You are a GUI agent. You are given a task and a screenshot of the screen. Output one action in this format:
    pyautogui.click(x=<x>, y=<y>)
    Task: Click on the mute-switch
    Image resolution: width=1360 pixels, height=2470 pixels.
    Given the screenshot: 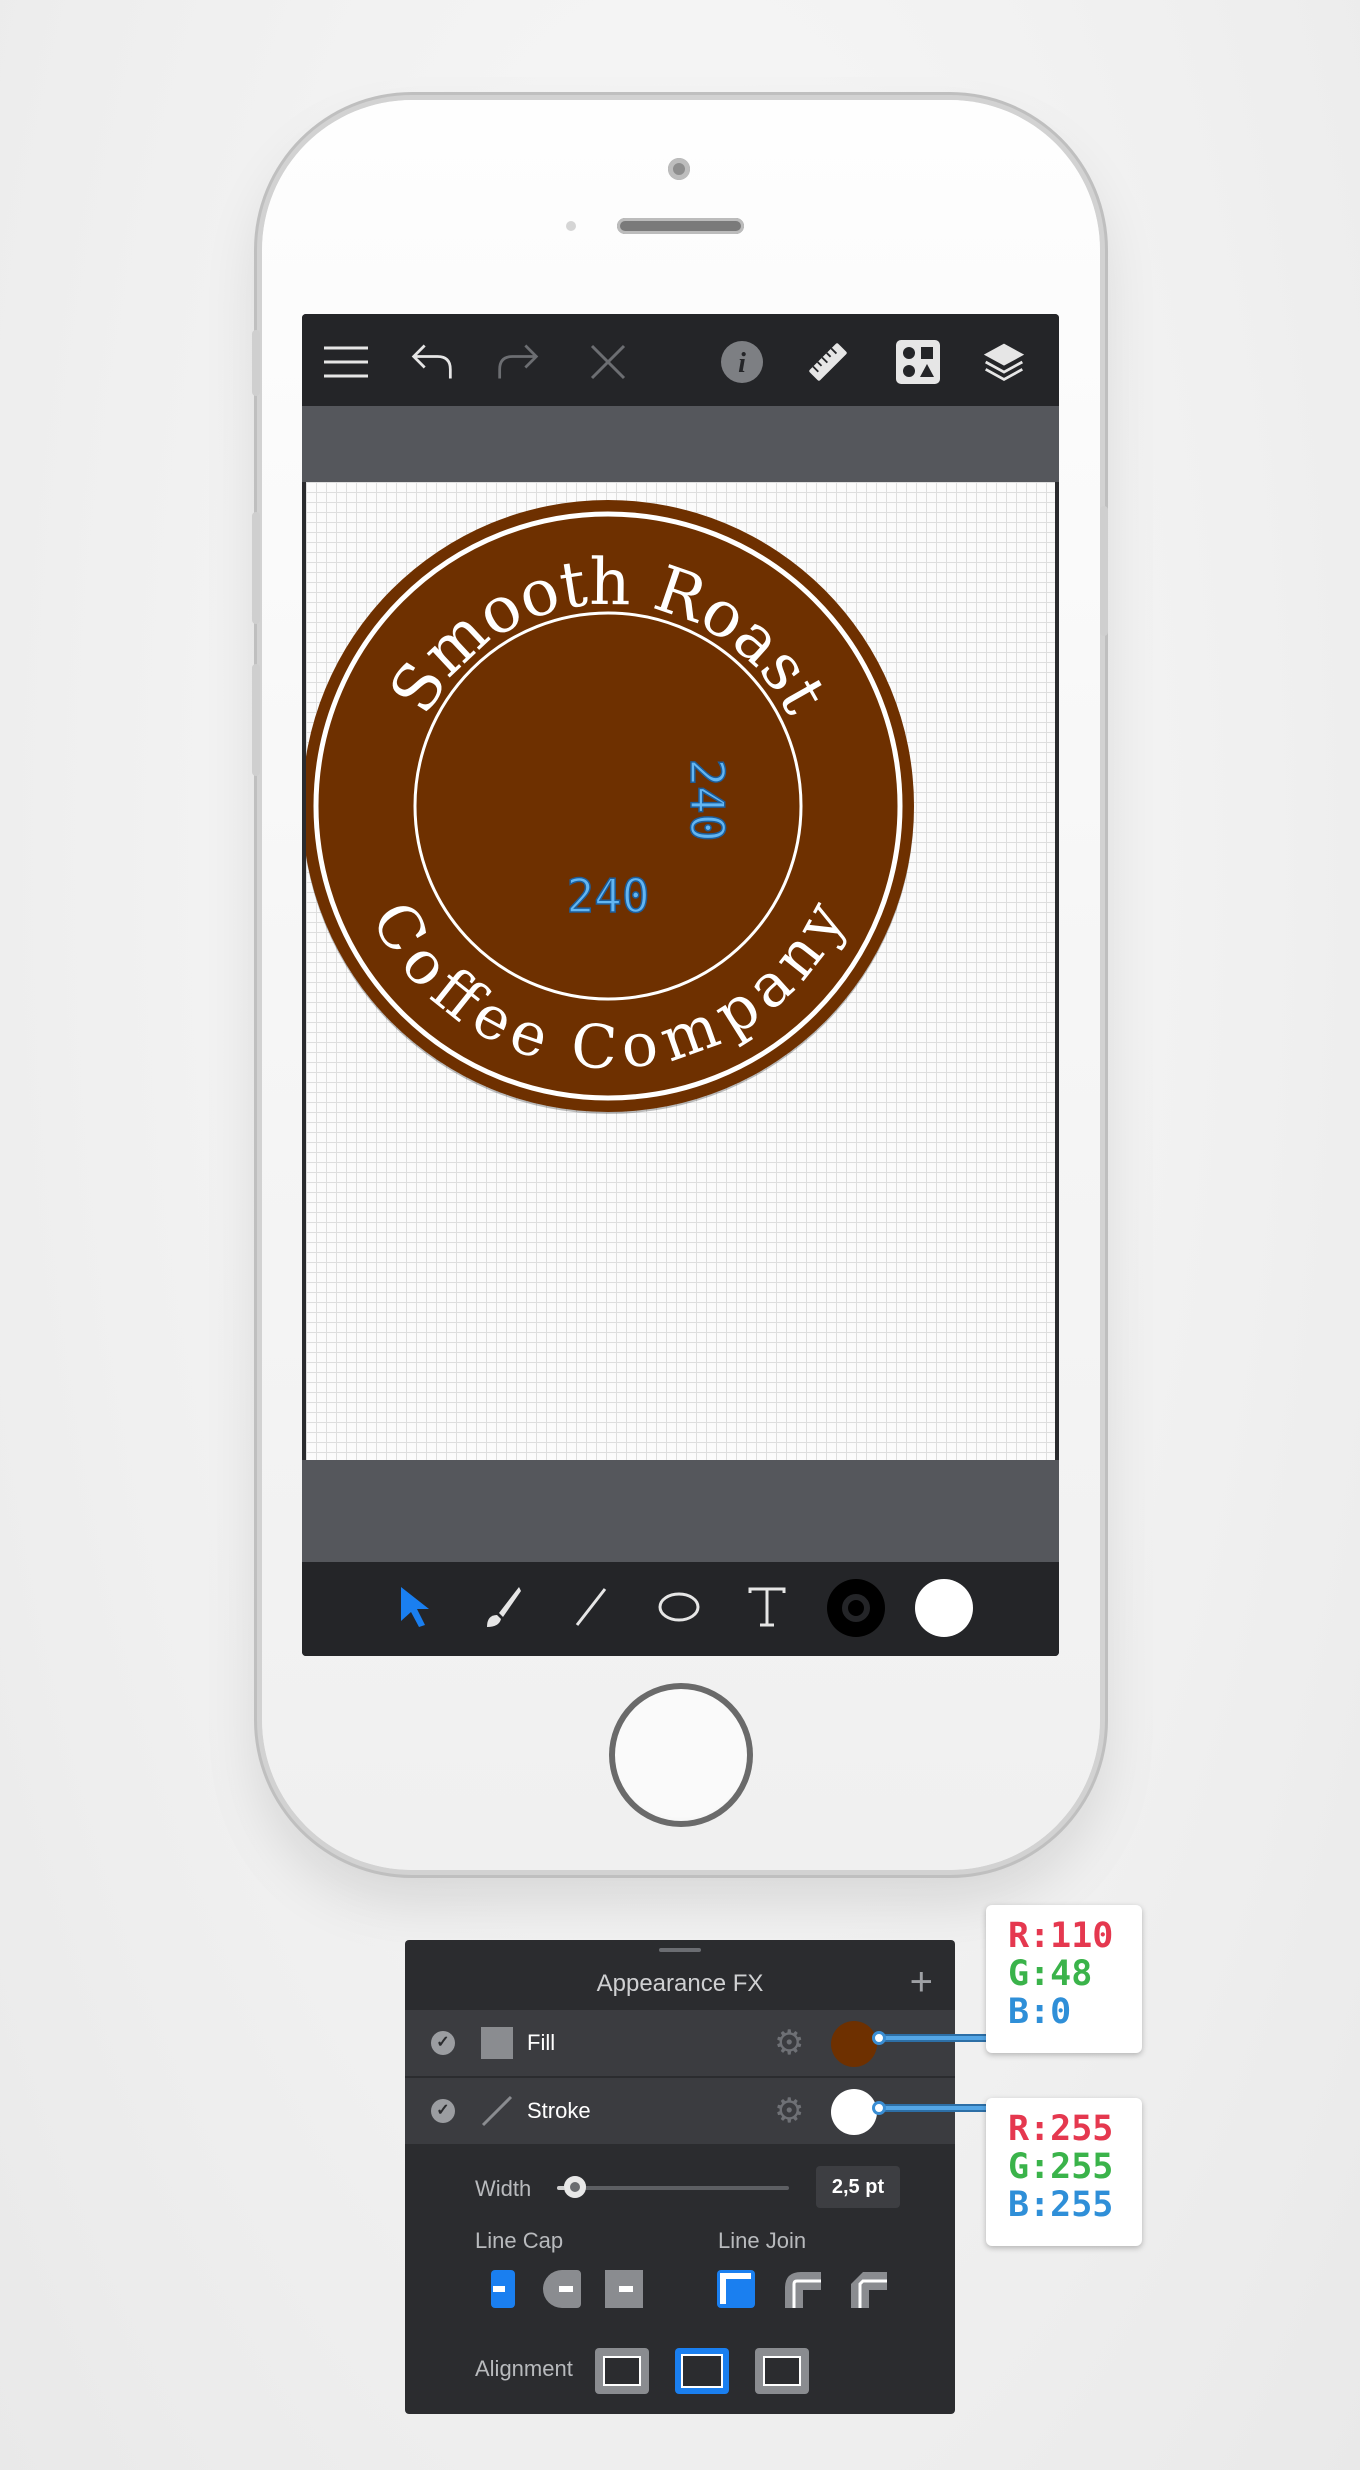 What is the action you would take?
    pyautogui.click(x=256, y=363)
    